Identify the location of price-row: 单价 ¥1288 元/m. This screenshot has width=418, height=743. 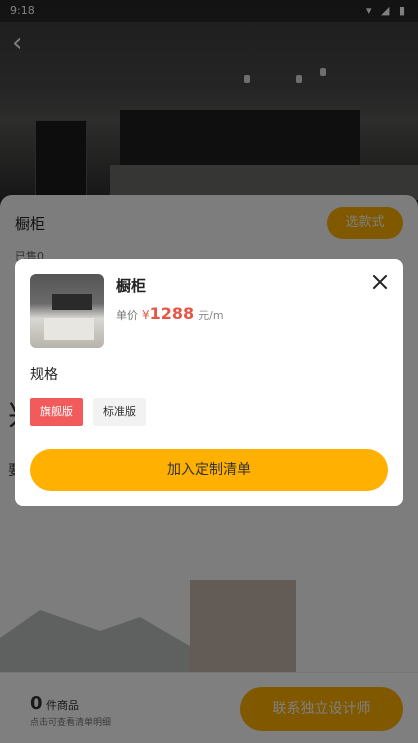
(170, 313).